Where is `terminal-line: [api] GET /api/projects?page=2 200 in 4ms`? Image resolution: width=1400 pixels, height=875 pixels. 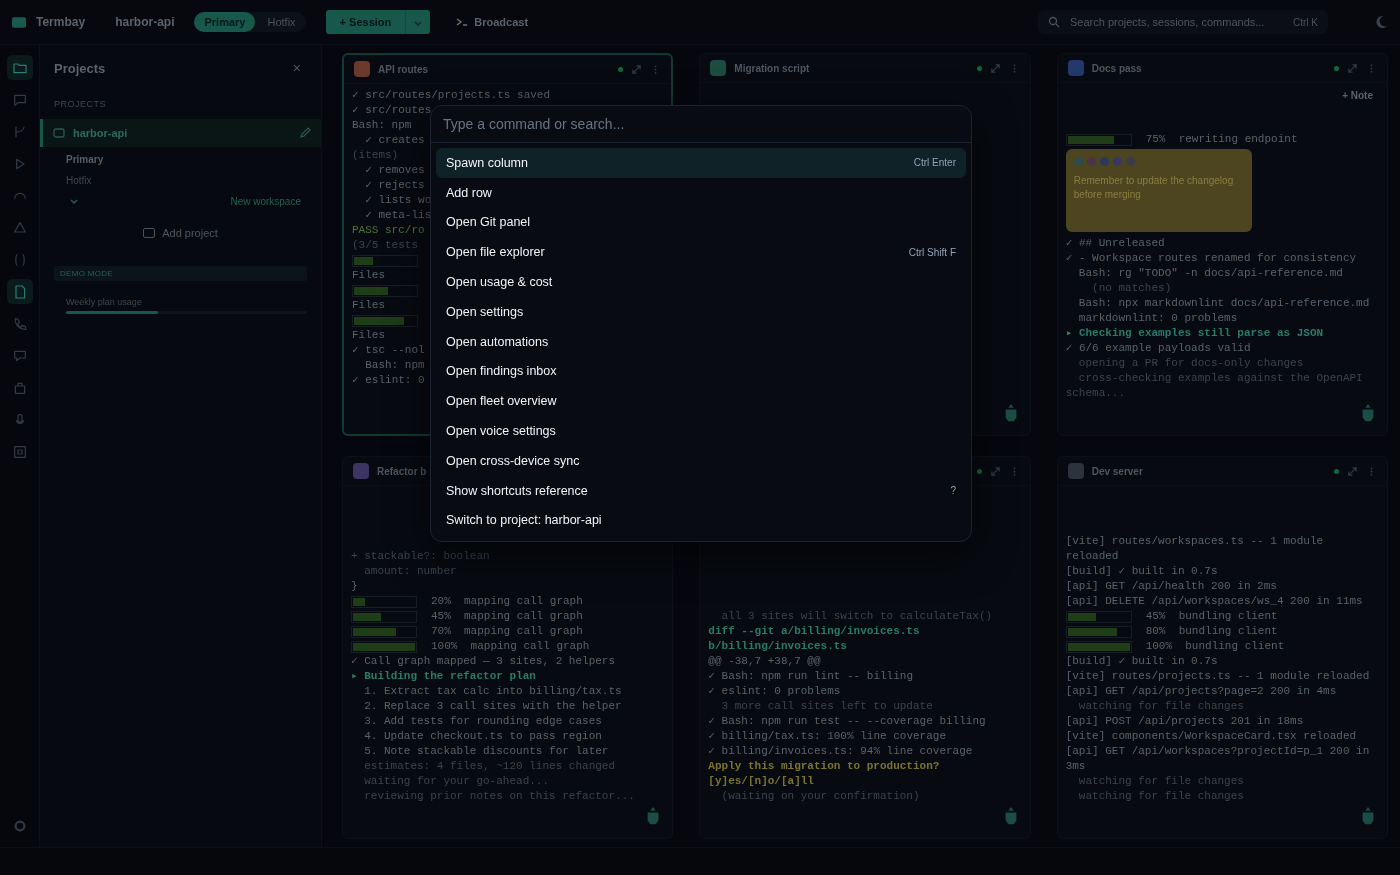
terminal-line: [api] GET /api/projects?page=2 200 in 4ms is located at coordinates (1201, 691).